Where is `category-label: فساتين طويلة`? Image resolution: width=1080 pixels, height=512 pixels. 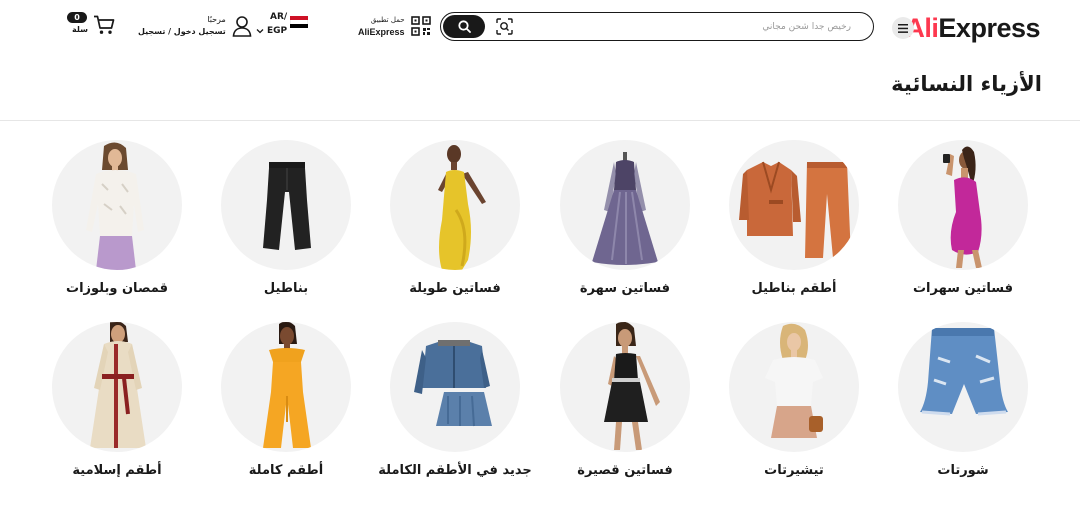
category-label: فساتين طويلة is located at coordinates (455, 288).